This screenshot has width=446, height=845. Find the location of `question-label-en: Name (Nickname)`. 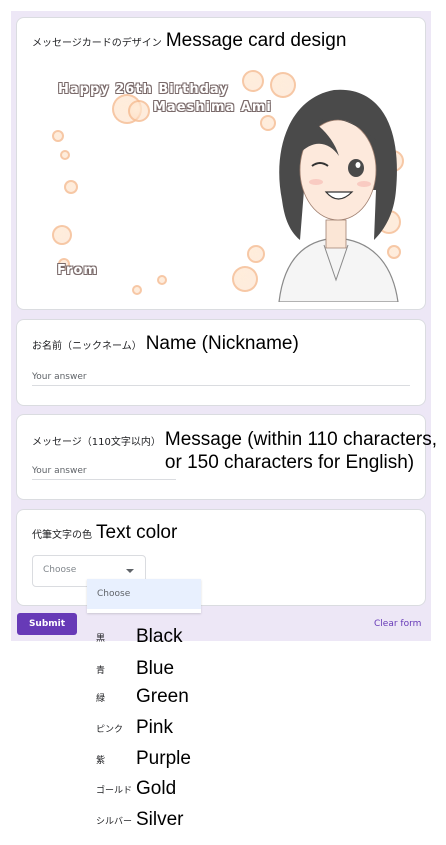

question-label-en: Name (Nickname) is located at coordinates (222, 343).